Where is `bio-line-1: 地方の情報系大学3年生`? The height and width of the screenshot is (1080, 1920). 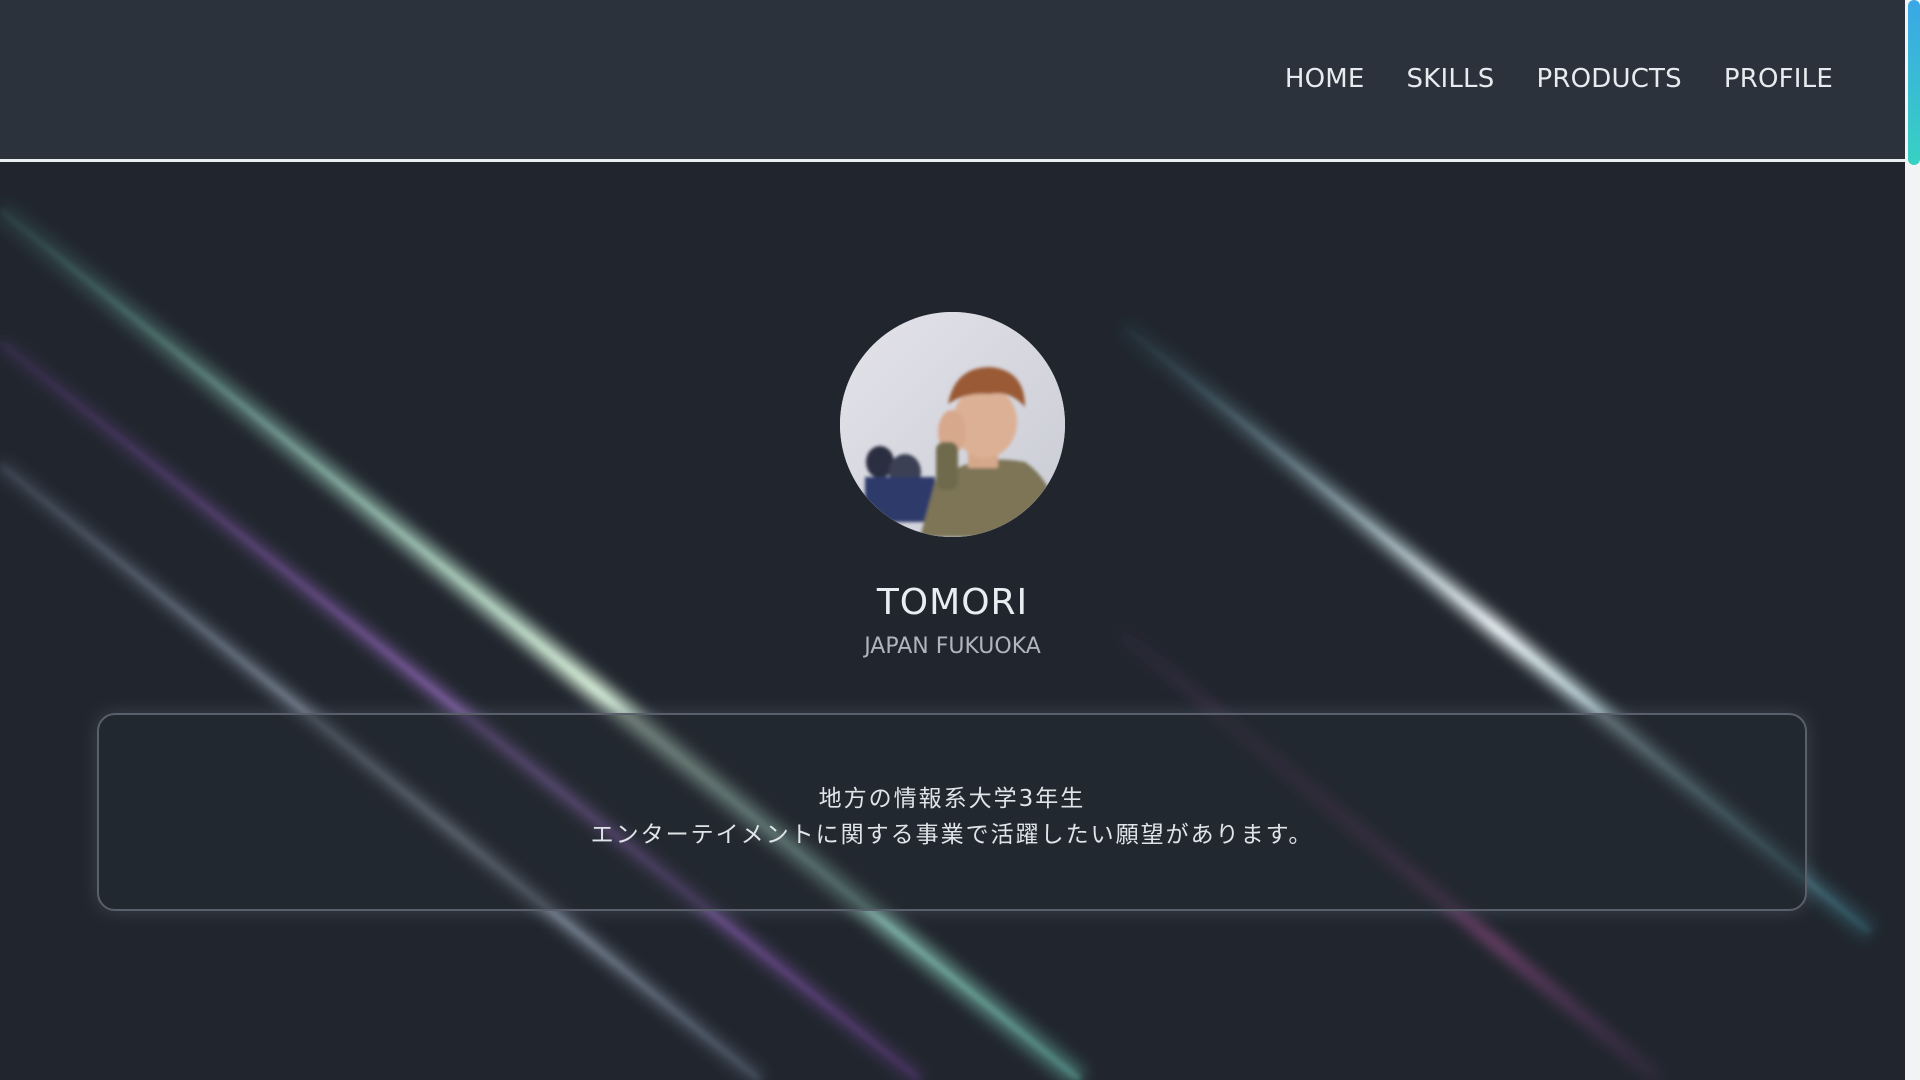 bio-line-1: 地方の情報系大学3年生 is located at coordinates (952, 799).